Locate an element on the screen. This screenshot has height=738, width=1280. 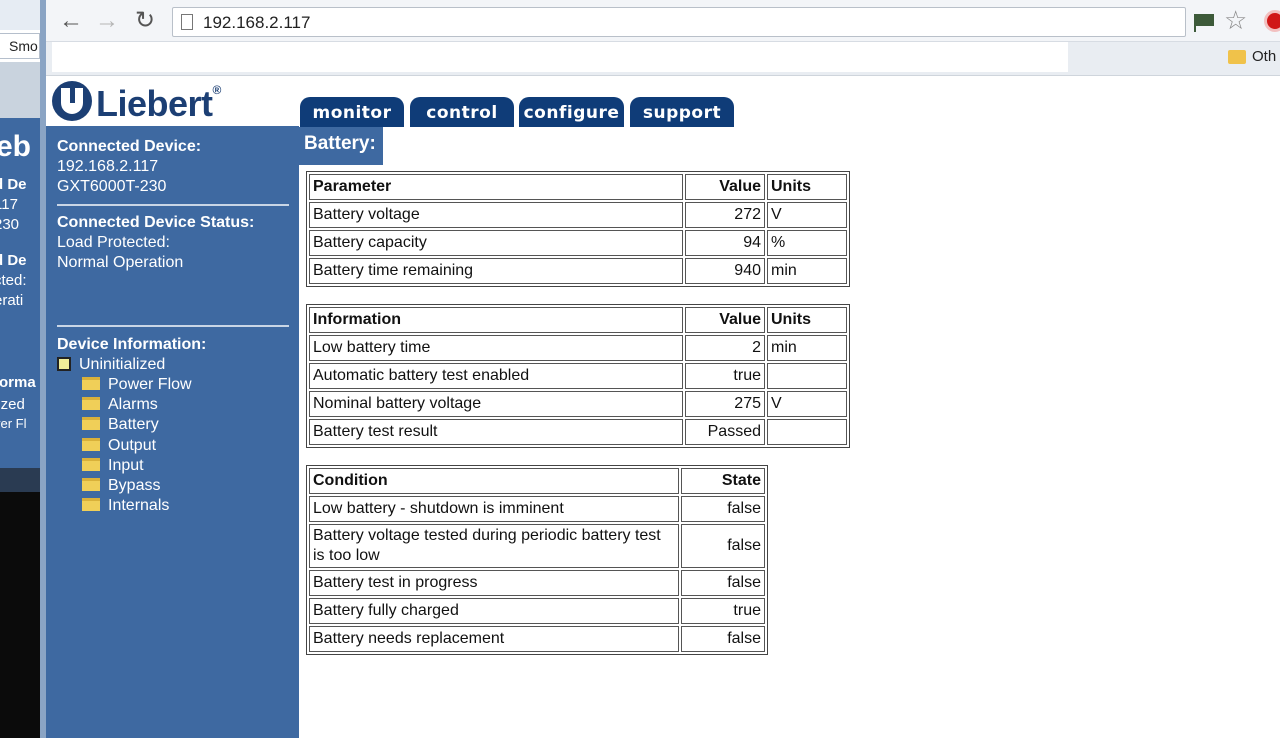
table-row: Battery test in progress false is located at coordinates (537, 583).